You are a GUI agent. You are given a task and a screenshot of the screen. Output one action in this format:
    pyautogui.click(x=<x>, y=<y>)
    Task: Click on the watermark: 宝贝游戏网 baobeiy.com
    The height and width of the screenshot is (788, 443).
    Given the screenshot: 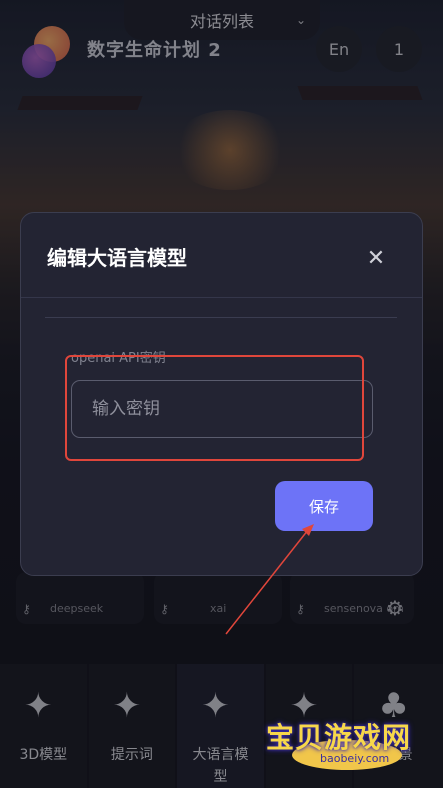 What is the action you would take?
    pyautogui.click(x=347, y=737)
    